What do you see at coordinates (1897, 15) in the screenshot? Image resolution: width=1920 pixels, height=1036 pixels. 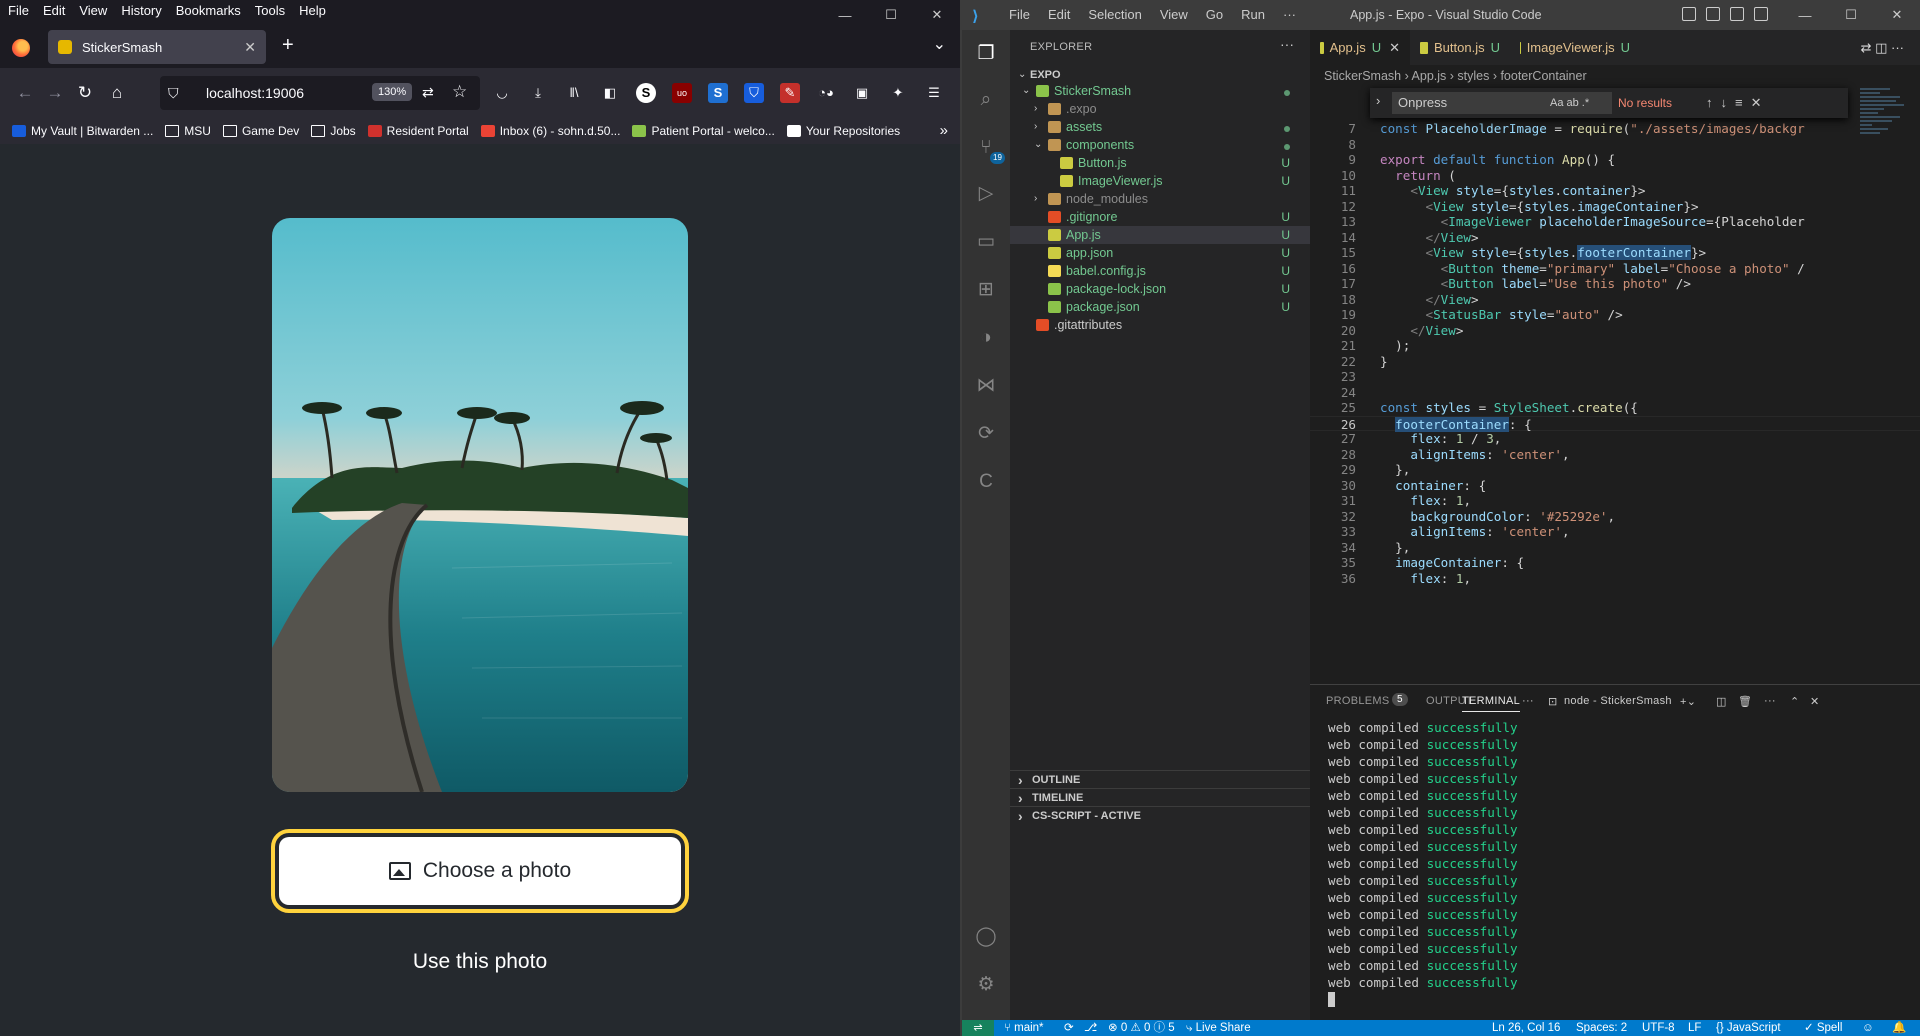 I see `vscode-close-button: ✕` at bounding box center [1897, 15].